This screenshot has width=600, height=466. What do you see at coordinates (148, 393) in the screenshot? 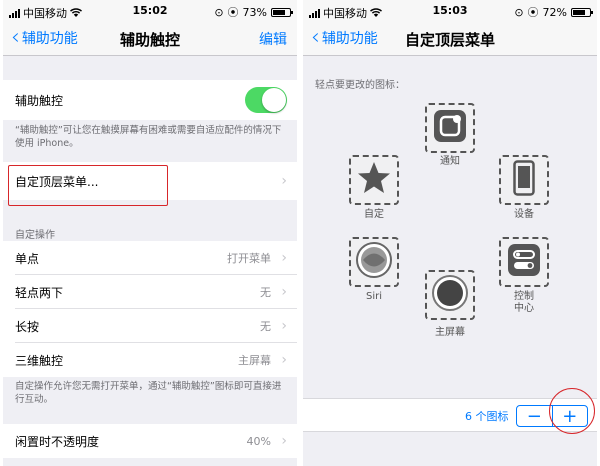
I see `custom-actions-note: 自定操作允许您无需打开菜单，通过“辅助触控”图标即可直接进行互动。` at bounding box center [148, 393].